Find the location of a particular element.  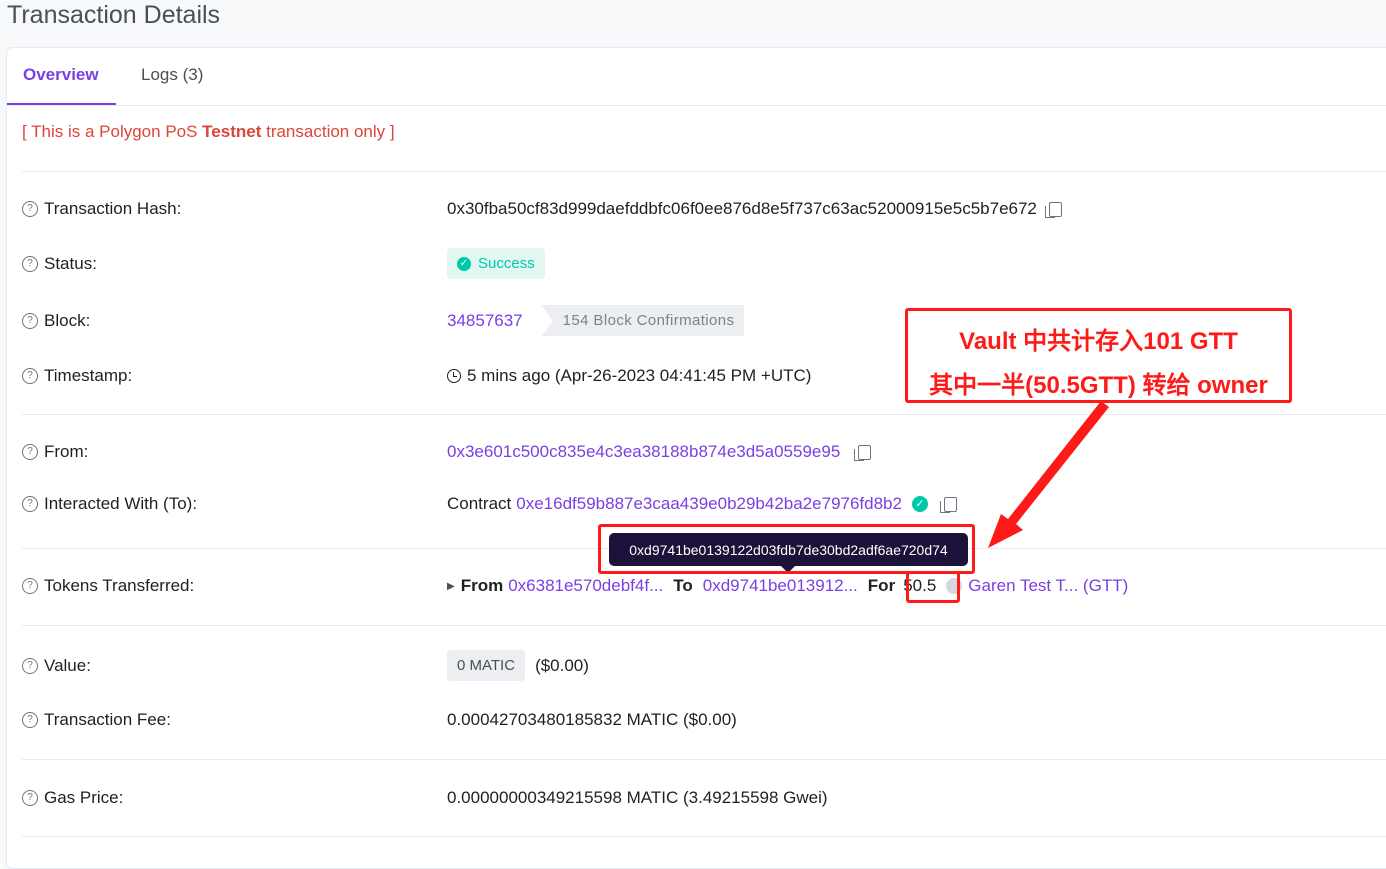

fee-label-row: ? Transaction Fee: is located at coordinates (96, 720).